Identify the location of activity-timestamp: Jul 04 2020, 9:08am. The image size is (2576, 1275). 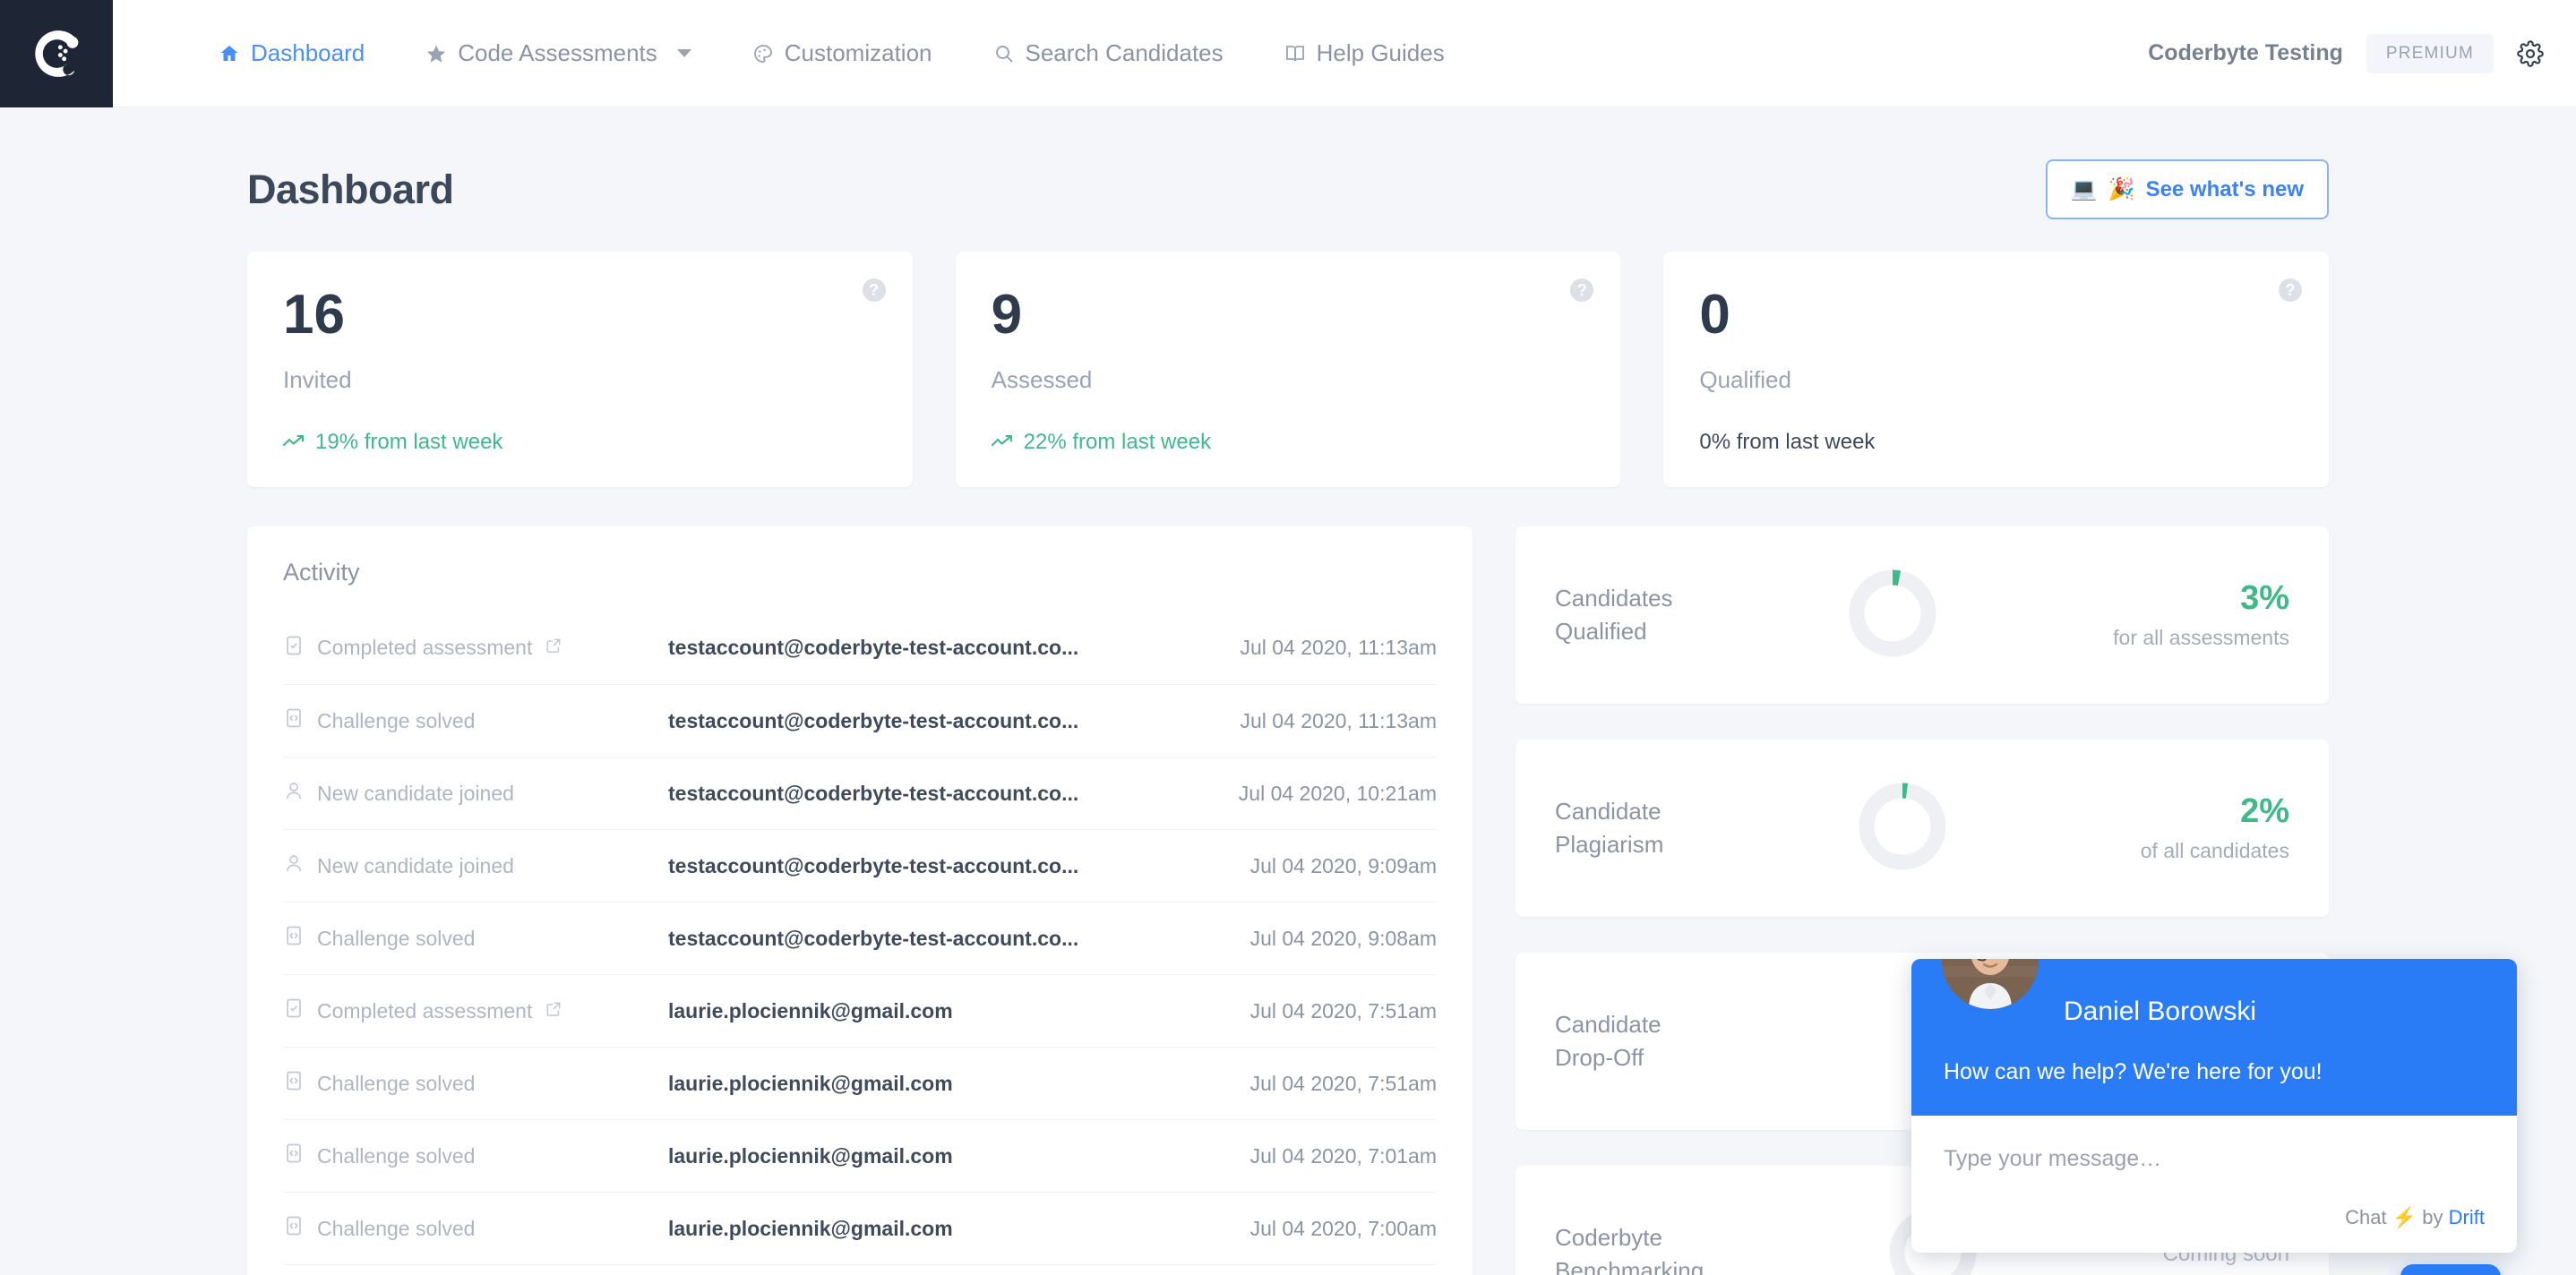
(1343, 938).